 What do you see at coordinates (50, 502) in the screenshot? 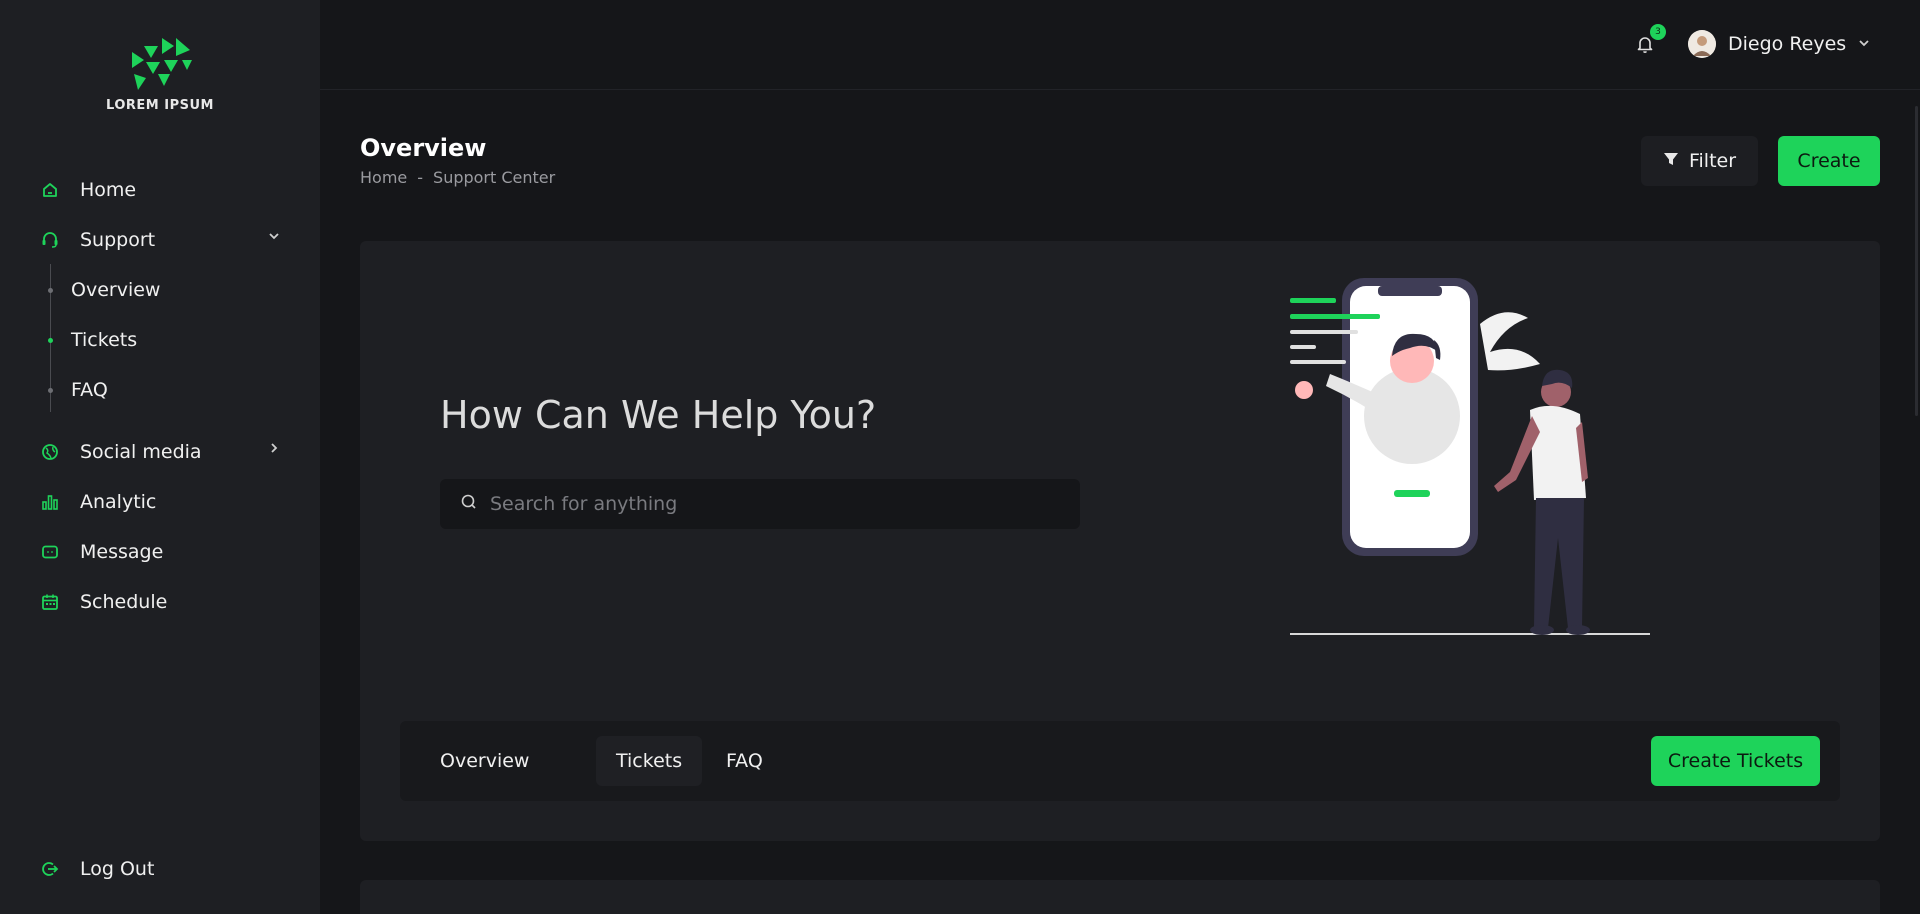
I see `bar-chart-icon` at bounding box center [50, 502].